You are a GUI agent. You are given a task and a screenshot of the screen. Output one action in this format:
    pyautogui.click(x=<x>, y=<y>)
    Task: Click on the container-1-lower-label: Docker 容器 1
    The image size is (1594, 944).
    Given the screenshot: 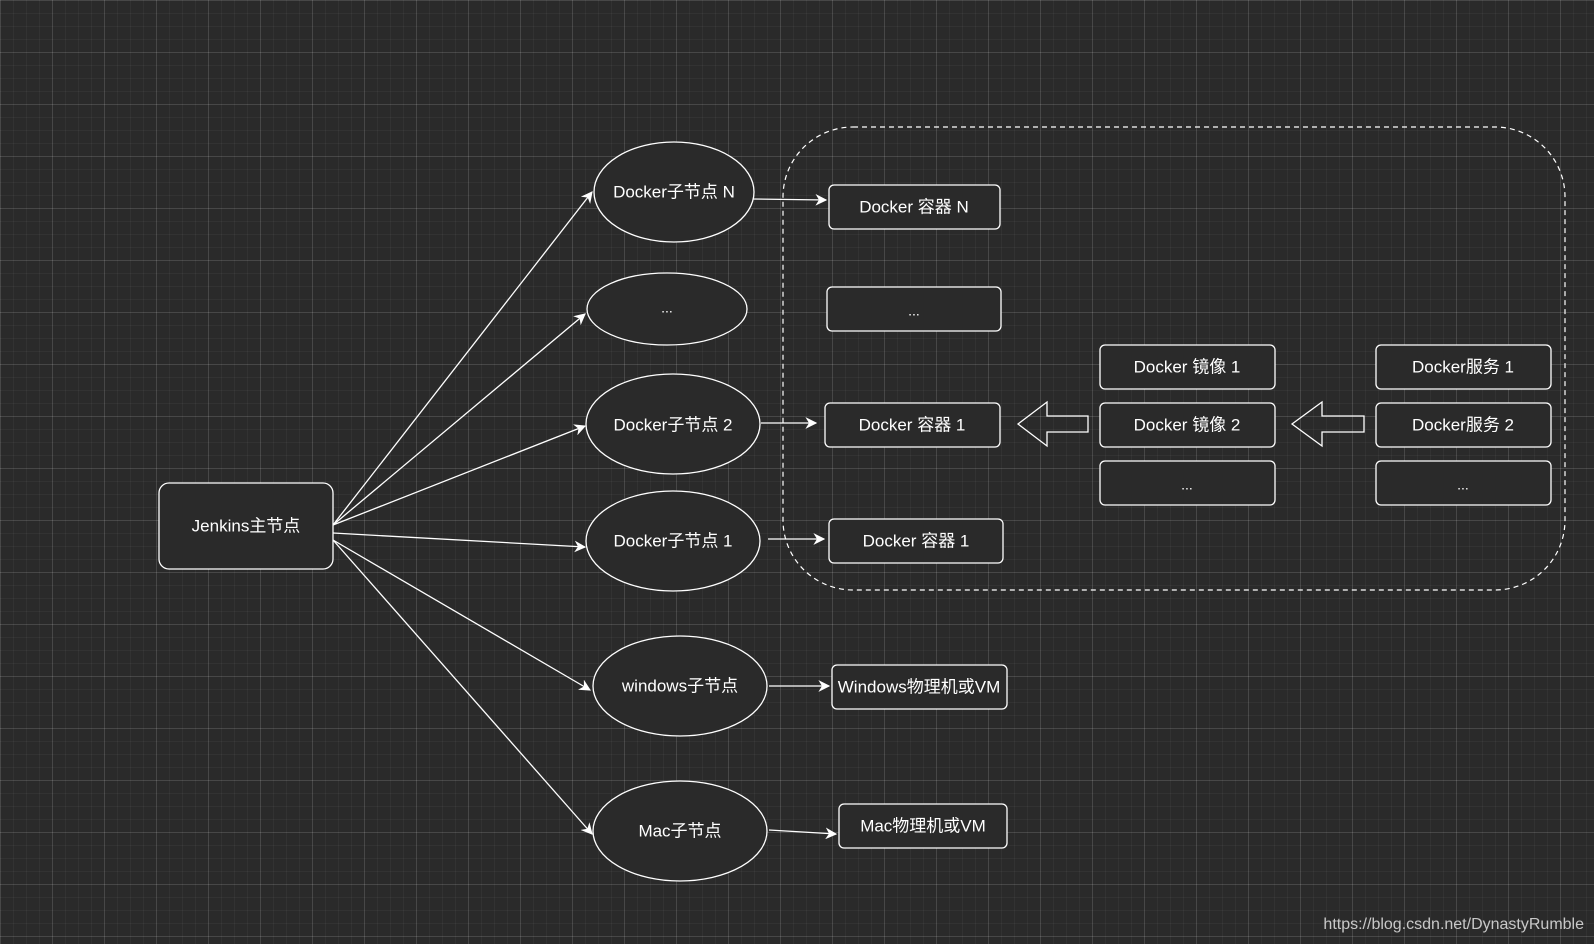 What is the action you would take?
    pyautogui.click(x=916, y=540)
    